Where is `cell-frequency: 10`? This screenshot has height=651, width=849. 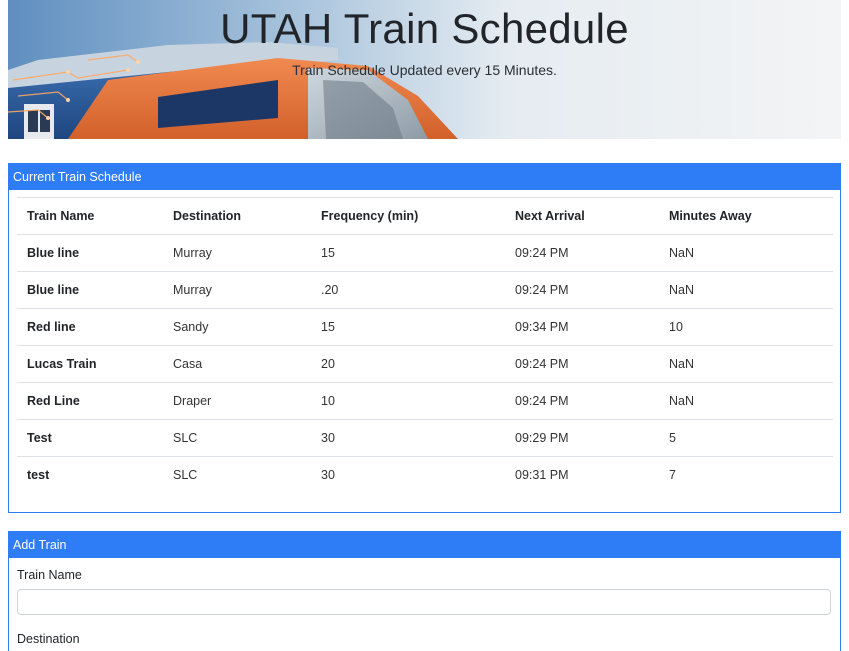
cell-frequency: 10 is located at coordinates (408, 401).